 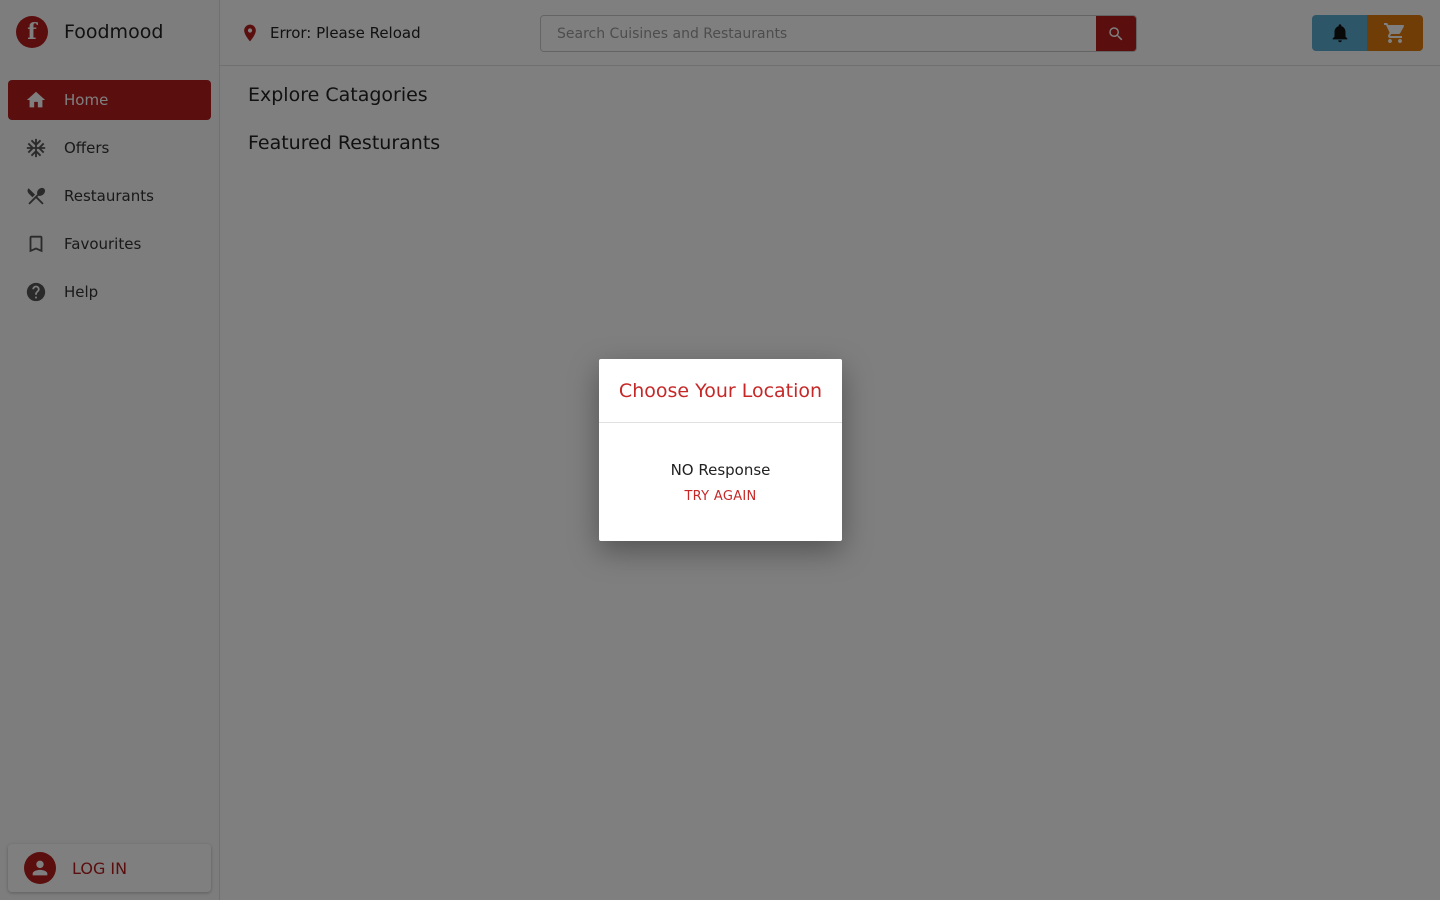 I want to click on dialog-body: NO Response TRY AGAIN, so click(x=720, y=463).